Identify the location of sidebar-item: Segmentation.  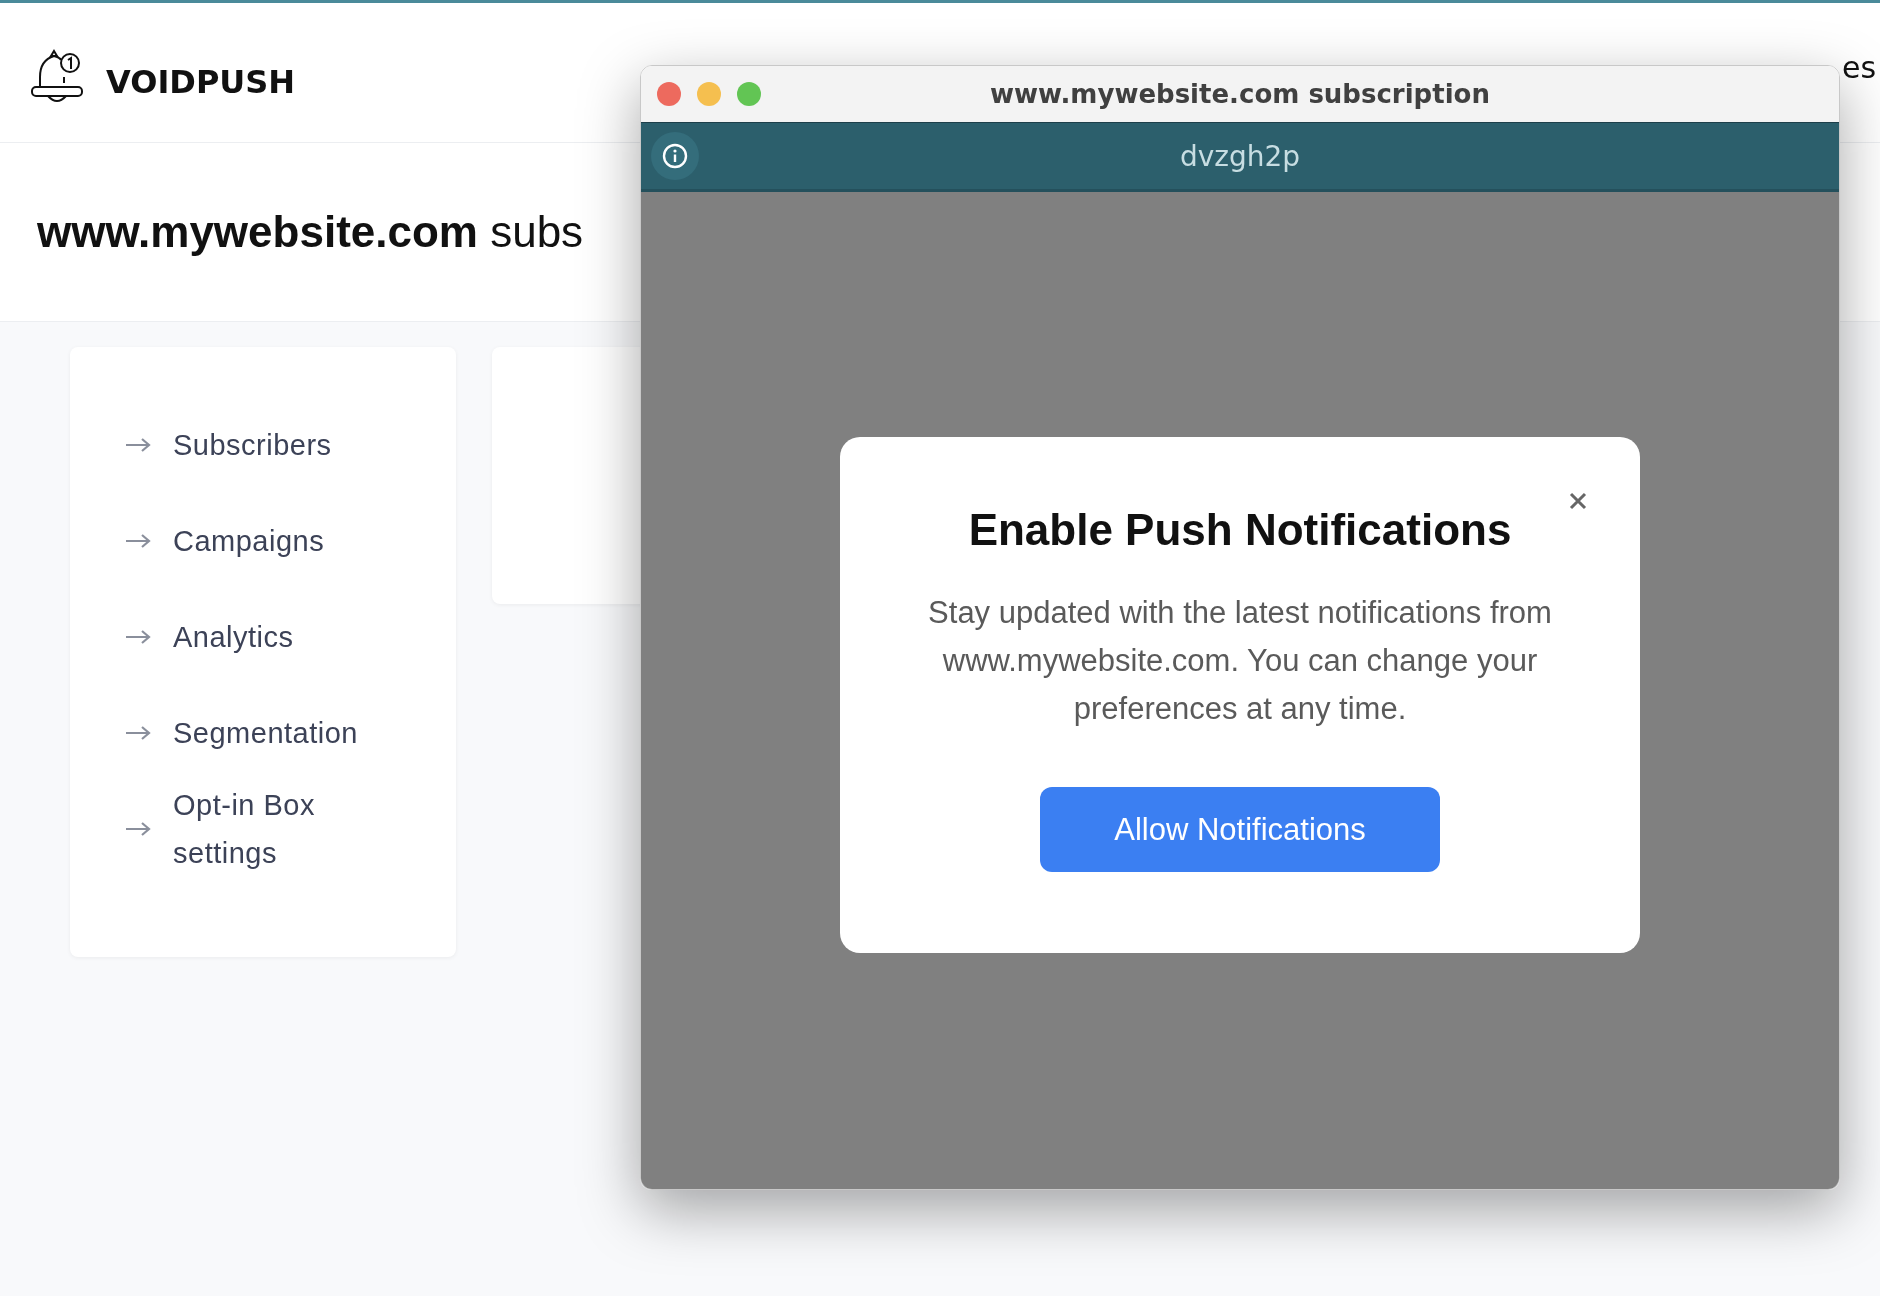
(265, 733).